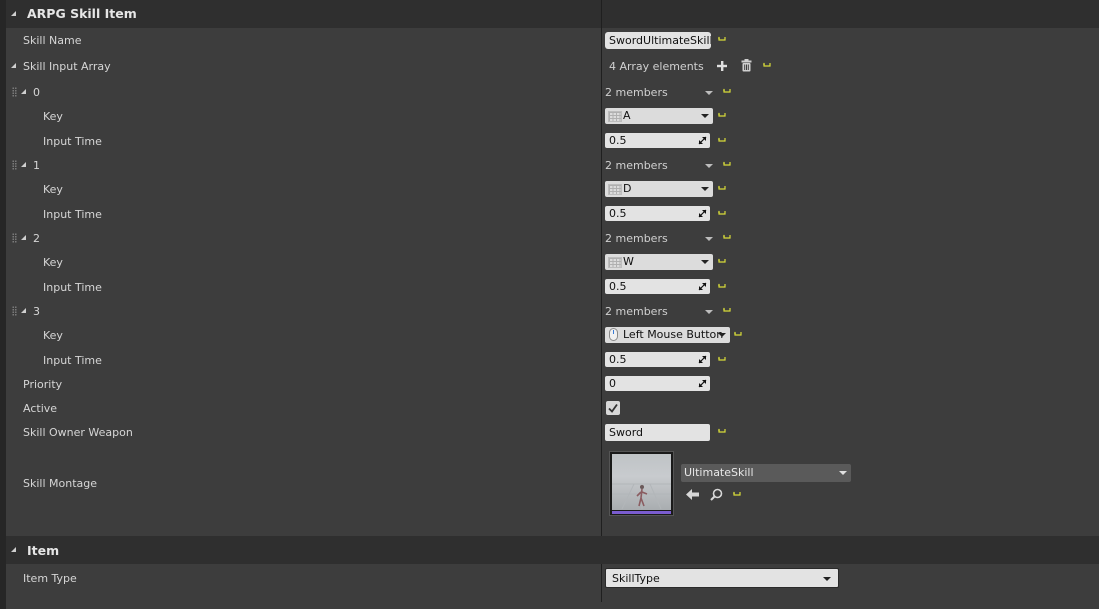 The width and height of the screenshot is (1099, 609). What do you see at coordinates (657, 432) in the screenshot?
I see `skill-owner-weapon-input: Sword` at bounding box center [657, 432].